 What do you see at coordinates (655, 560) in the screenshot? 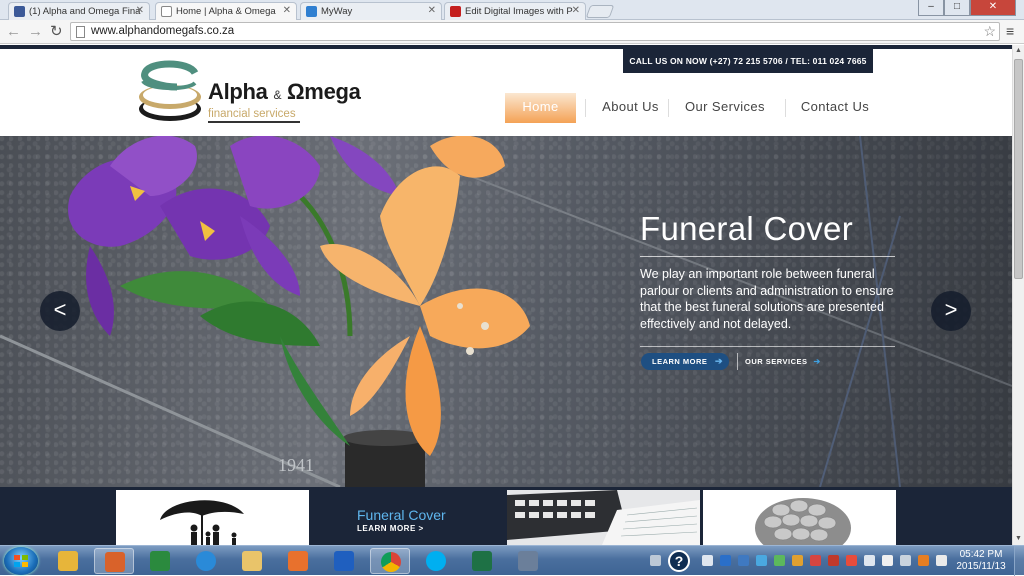
I see `keyboard-icon` at bounding box center [655, 560].